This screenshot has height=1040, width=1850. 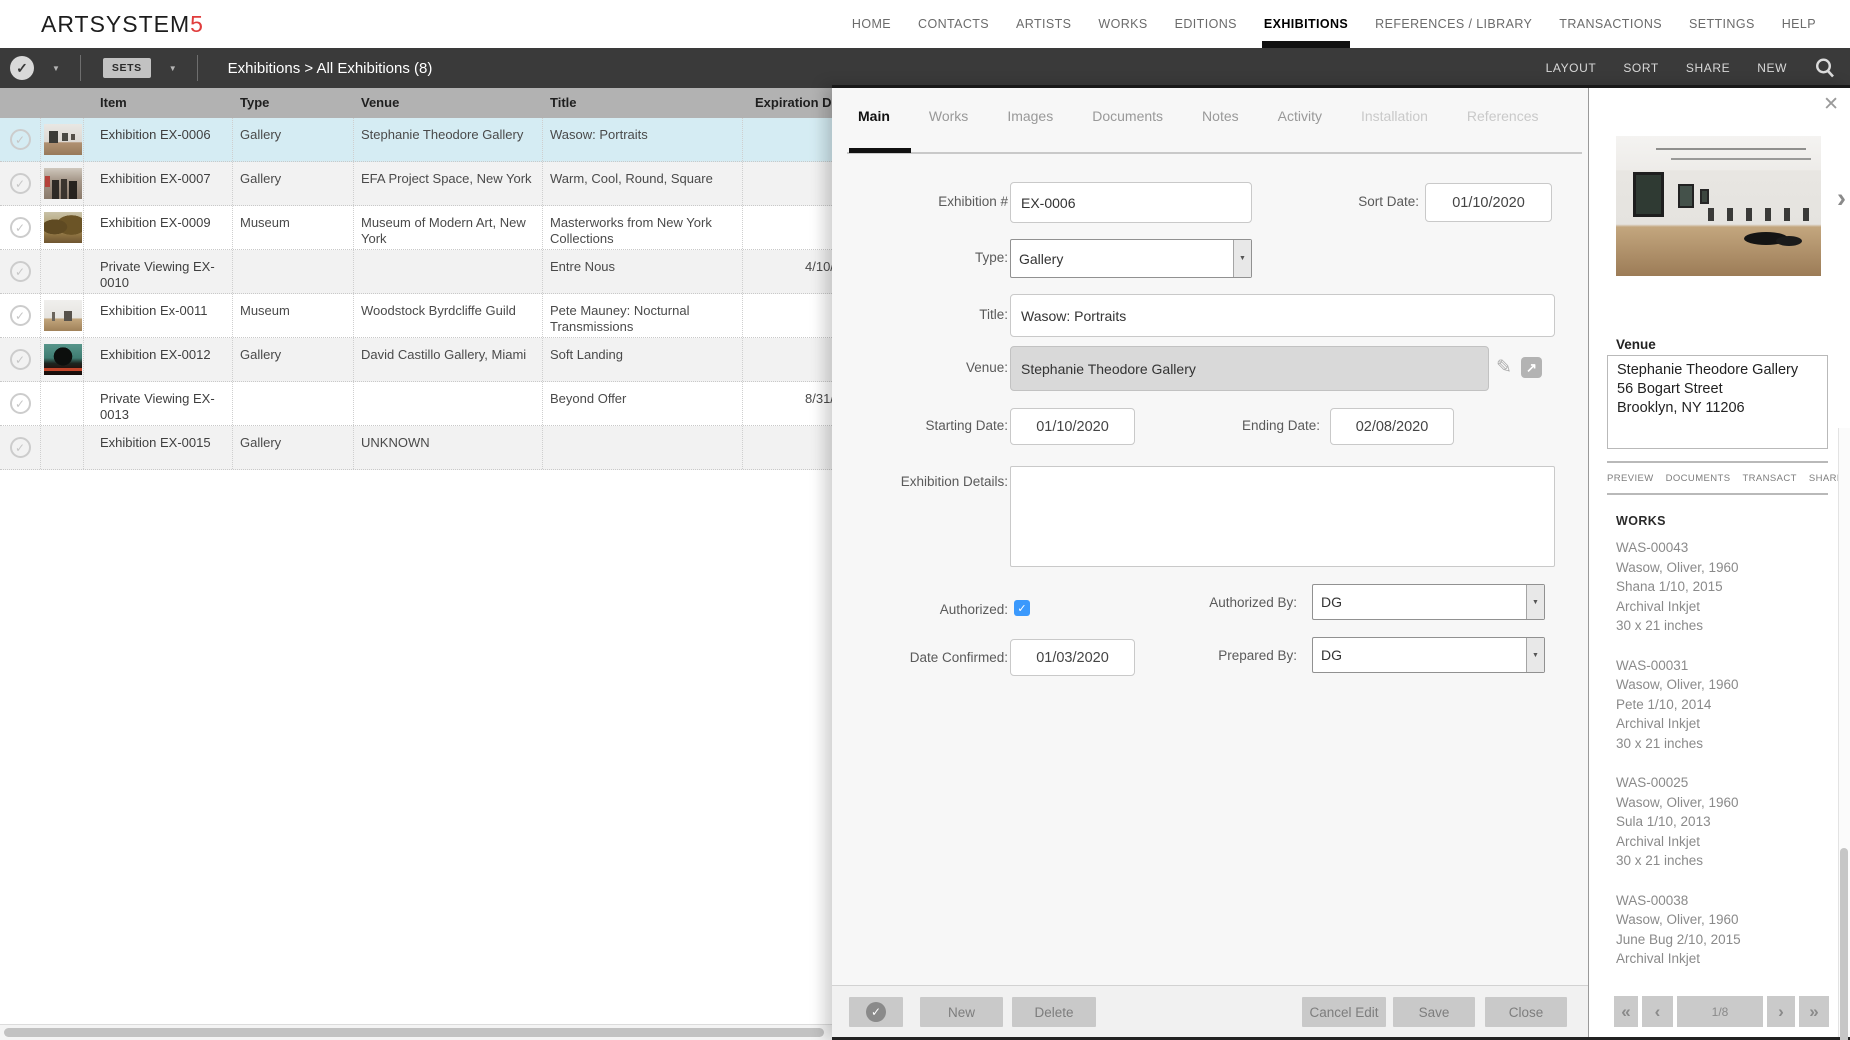 I want to click on row-item: Exhibition Ex-0011, so click(x=158, y=315).